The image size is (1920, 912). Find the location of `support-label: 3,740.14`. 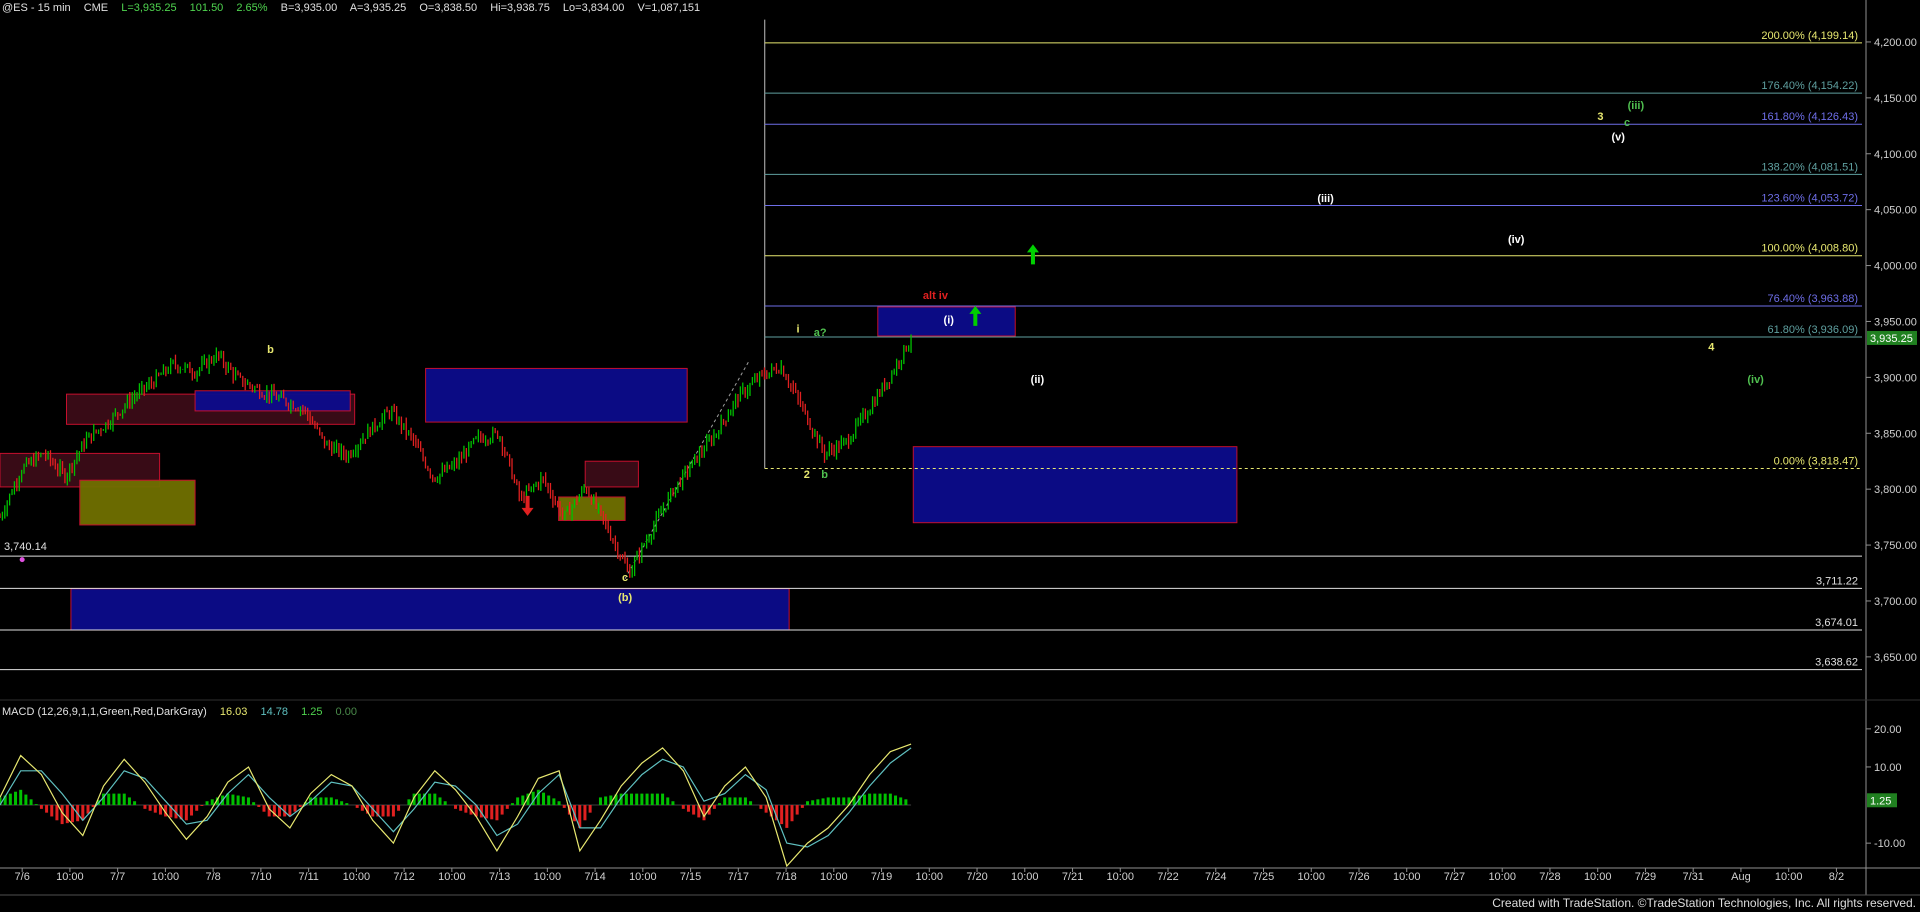

support-label: 3,740.14 is located at coordinates (25, 547).